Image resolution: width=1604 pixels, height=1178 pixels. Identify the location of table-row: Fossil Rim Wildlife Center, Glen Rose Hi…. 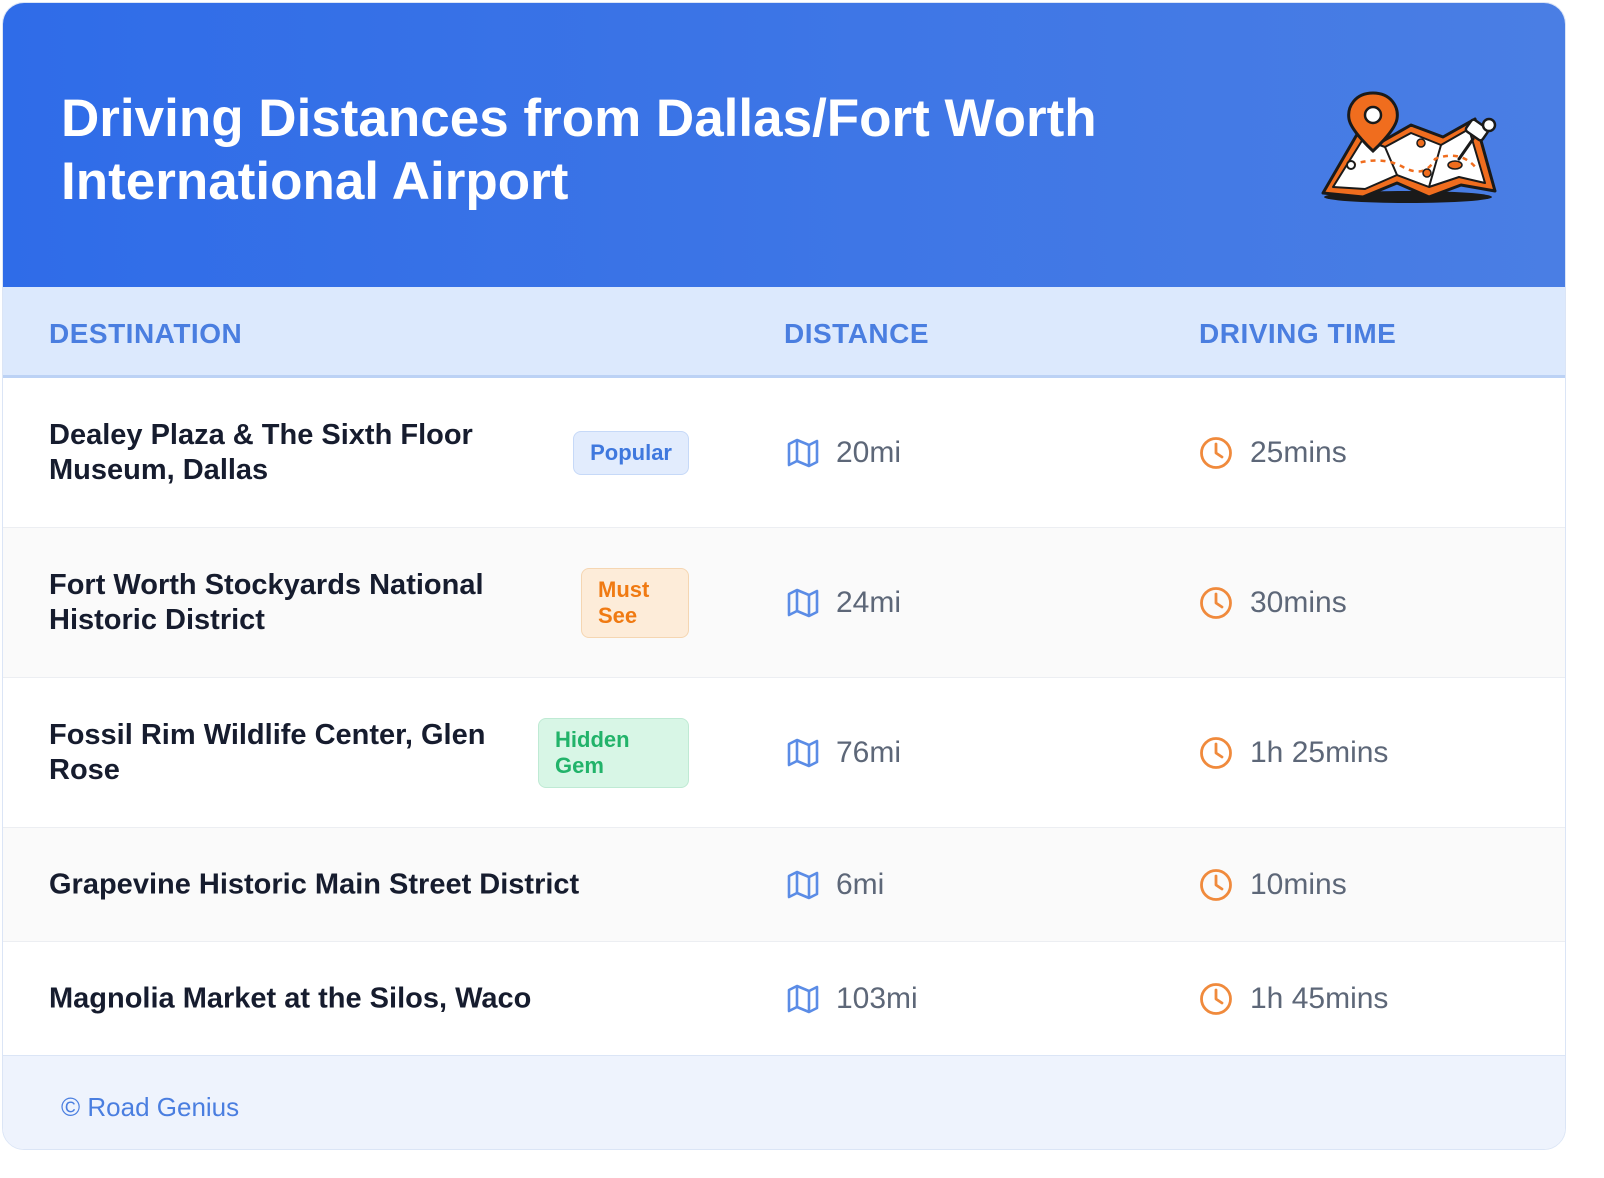
(784, 753).